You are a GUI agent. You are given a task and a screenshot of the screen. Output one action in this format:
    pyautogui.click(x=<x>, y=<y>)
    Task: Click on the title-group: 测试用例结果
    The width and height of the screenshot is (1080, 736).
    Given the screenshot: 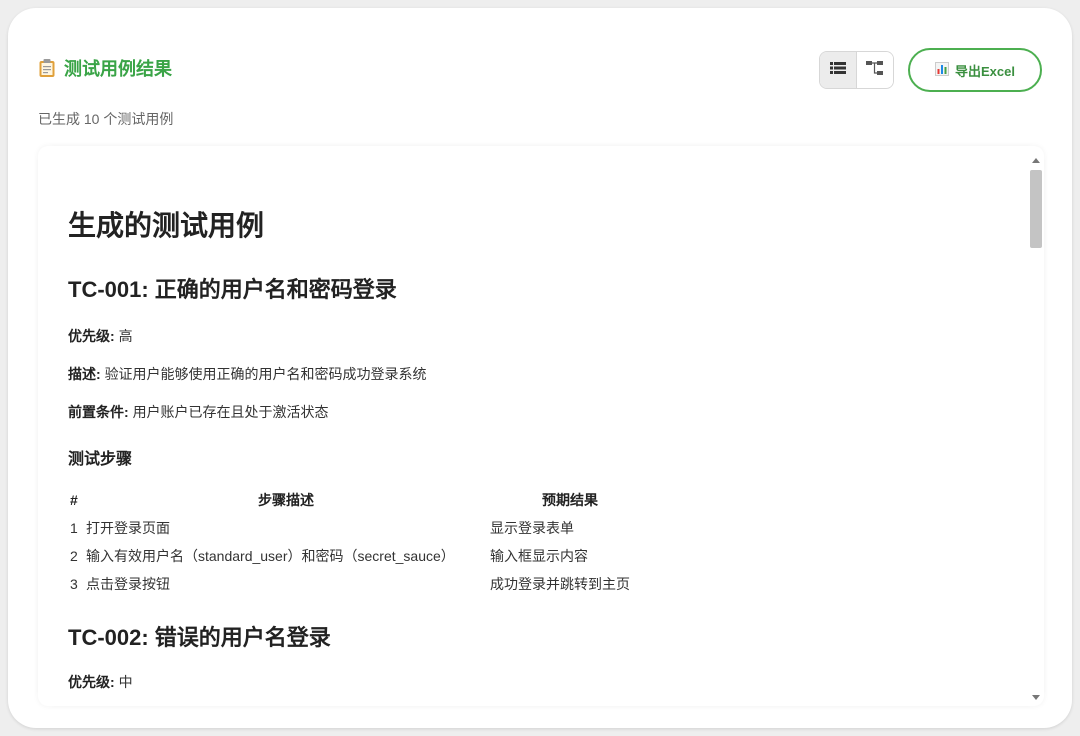 What is the action you would take?
    pyautogui.click(x=105, y=68)
    